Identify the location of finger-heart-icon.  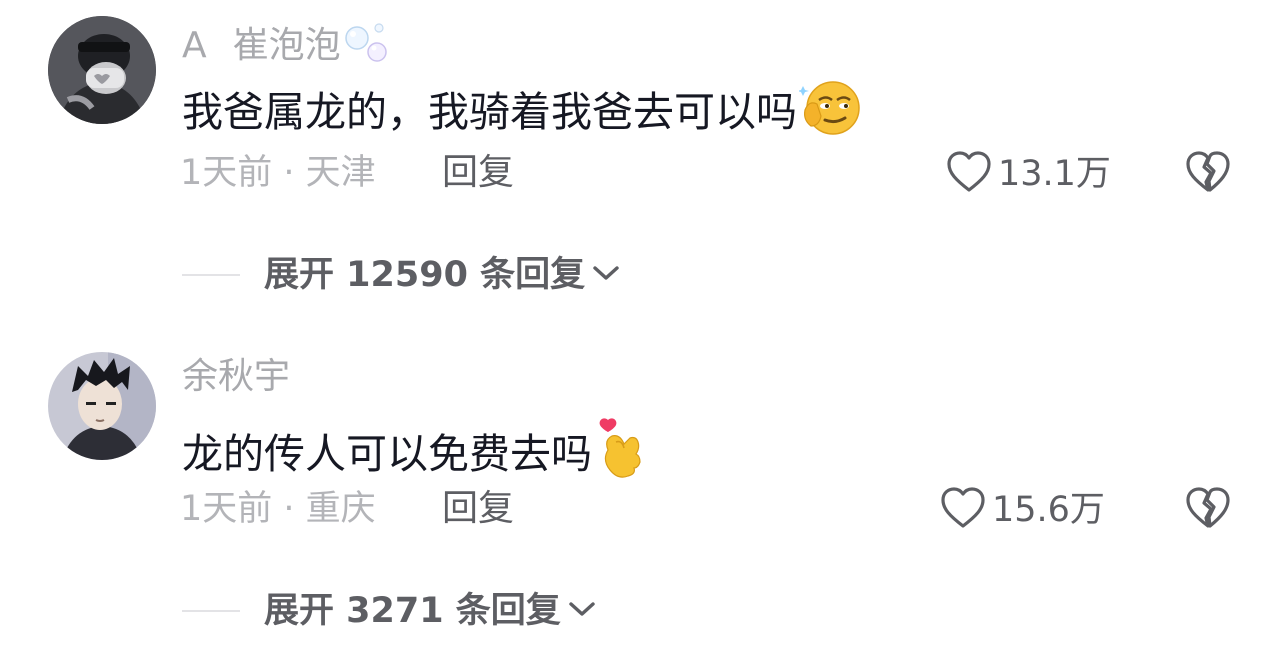
(621, 452).